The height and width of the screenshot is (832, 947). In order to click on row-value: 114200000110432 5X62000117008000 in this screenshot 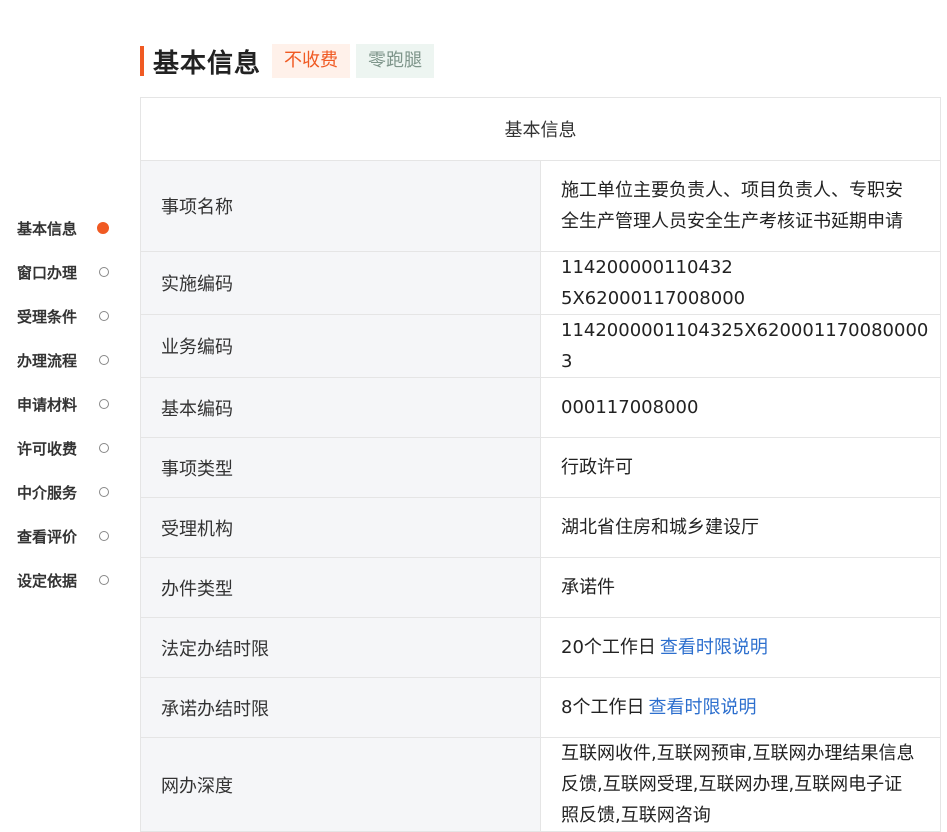, I will do `click(740, 283)`.